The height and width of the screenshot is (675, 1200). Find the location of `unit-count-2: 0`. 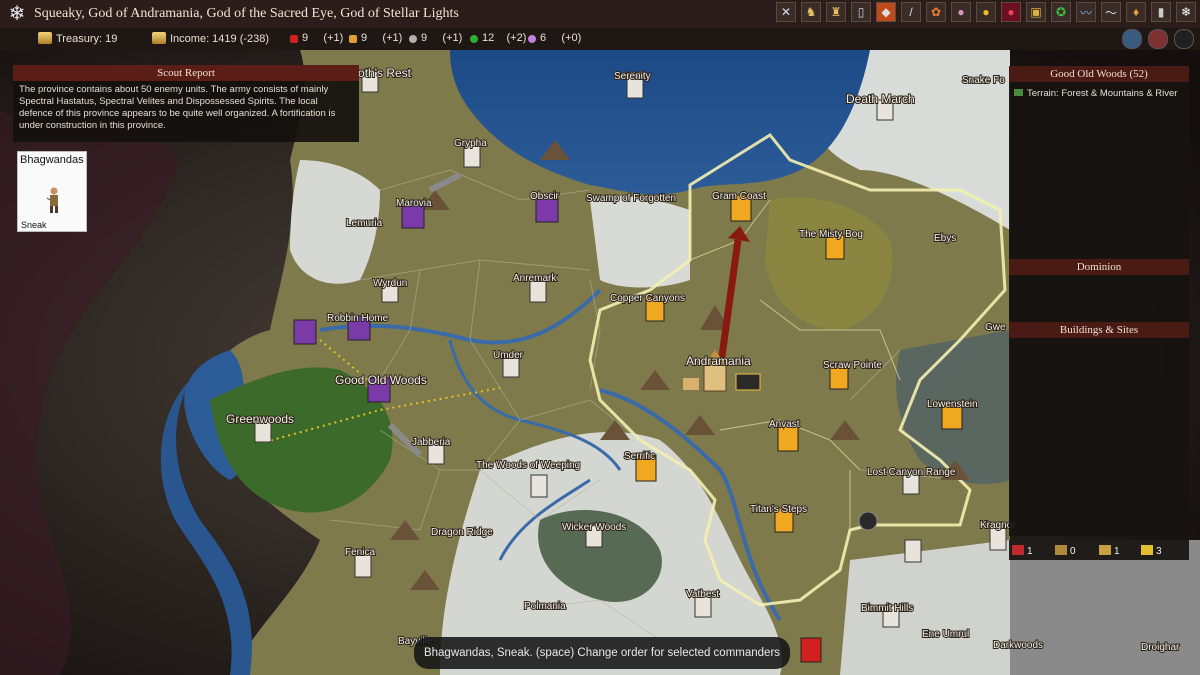

unit-count-2: 0 is located at coordinates (1065, 551).